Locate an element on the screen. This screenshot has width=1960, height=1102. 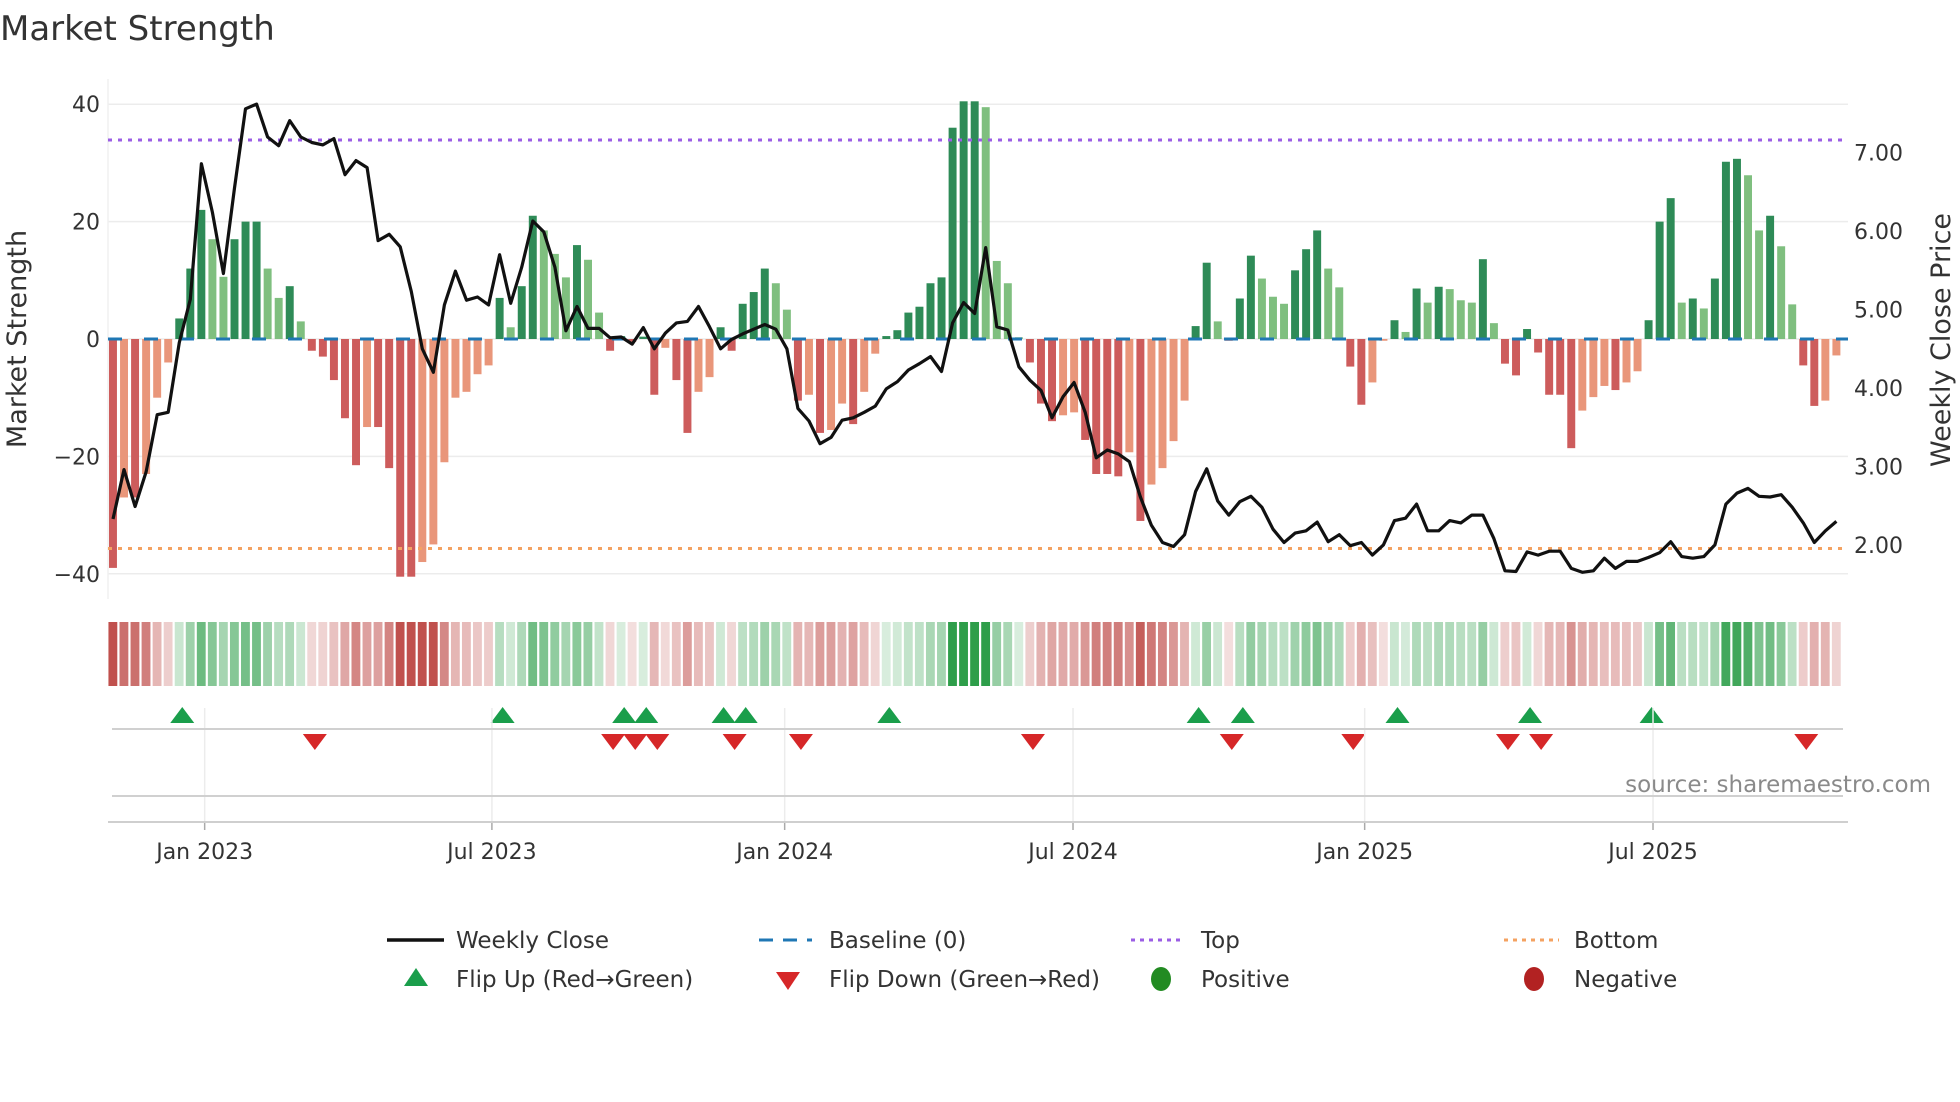
legend-weekly-close: Weekly Close is located at coordinates (532, 941).